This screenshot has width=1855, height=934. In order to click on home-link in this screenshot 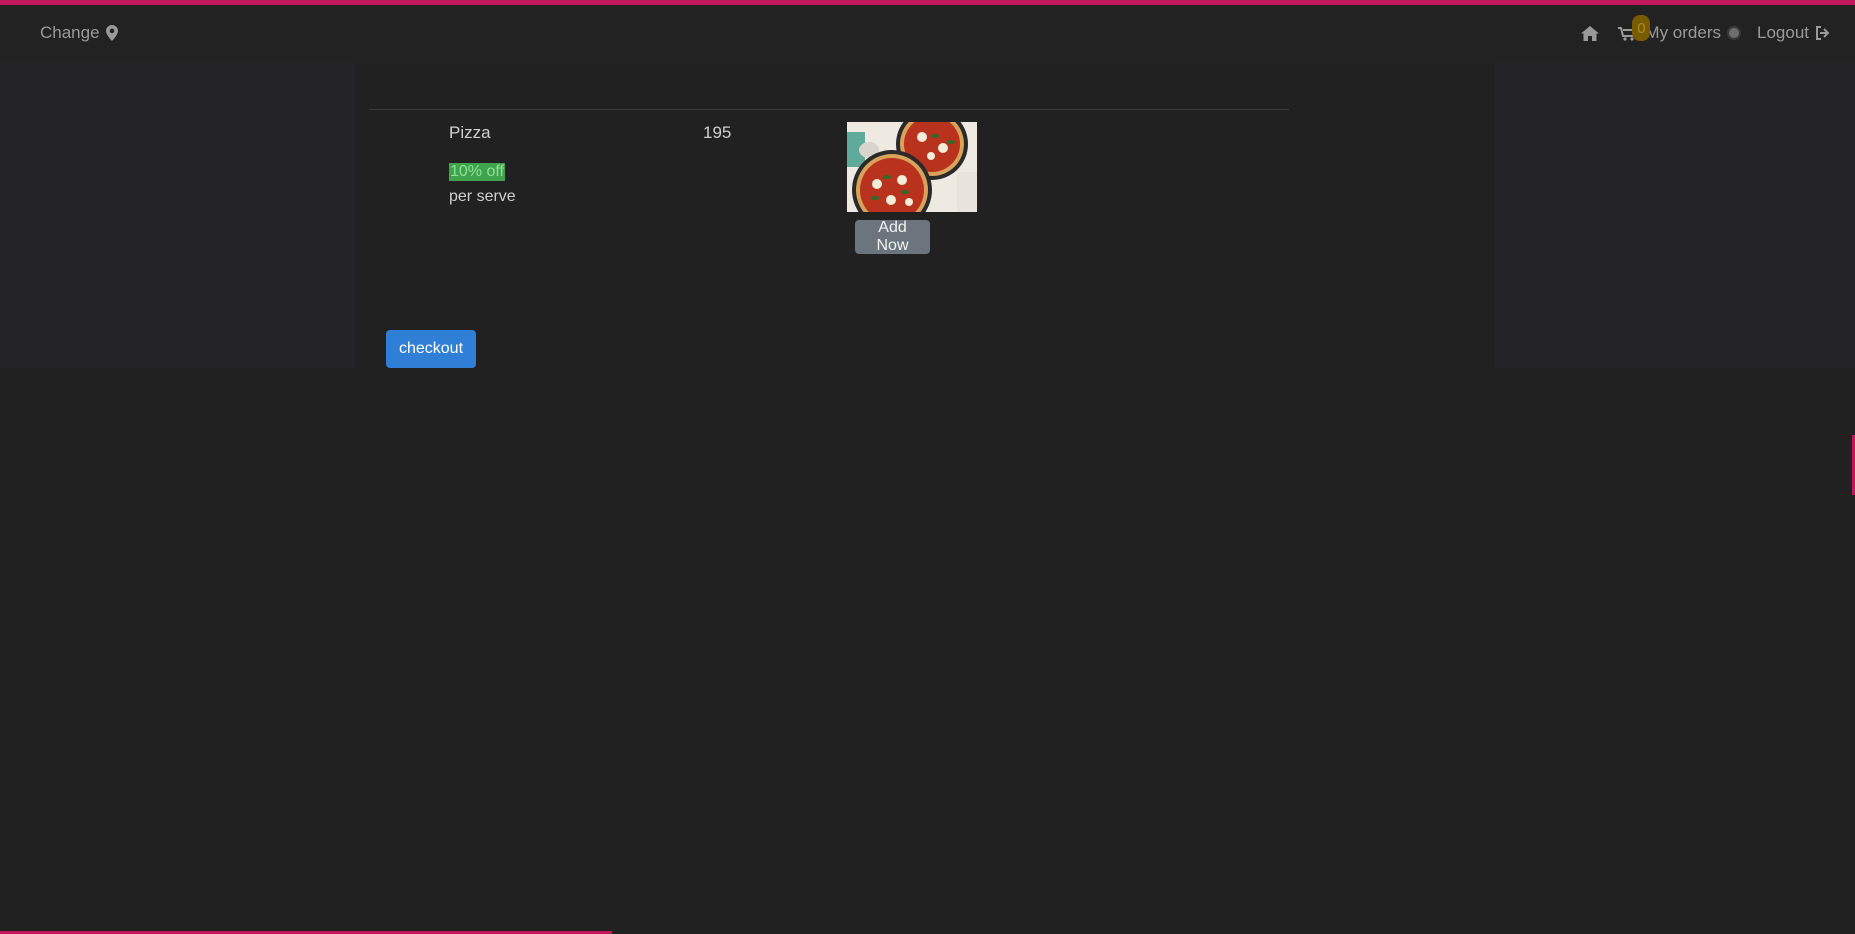, I will do `click(1590, 33)`.